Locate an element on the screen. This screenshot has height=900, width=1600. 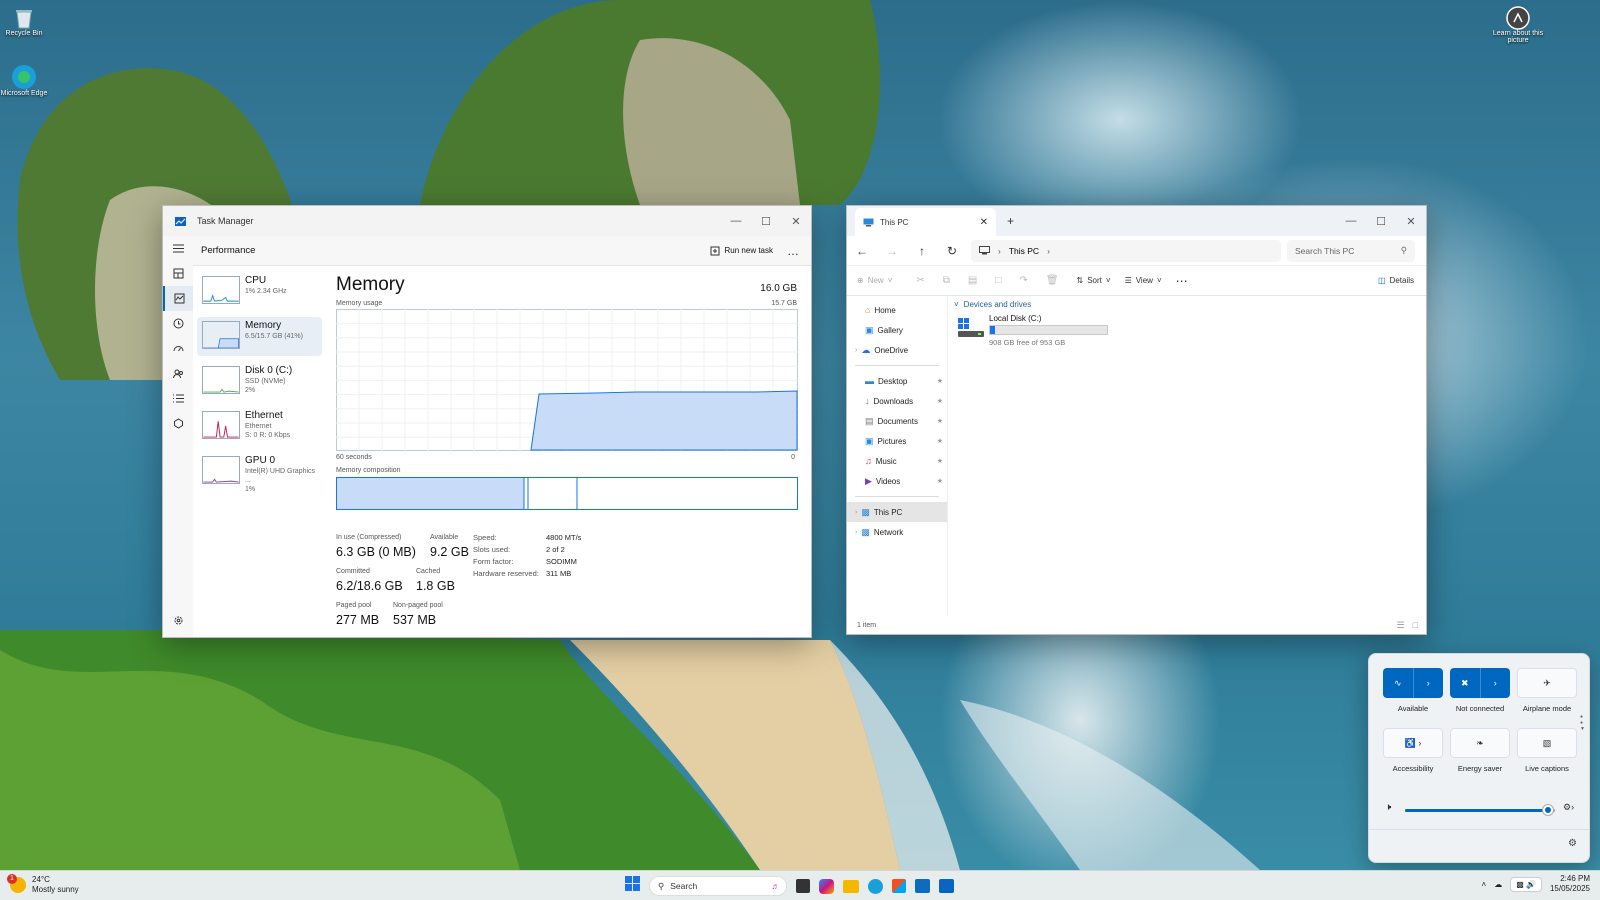
store-taskbar-icon is located at coordinates (899, 886).